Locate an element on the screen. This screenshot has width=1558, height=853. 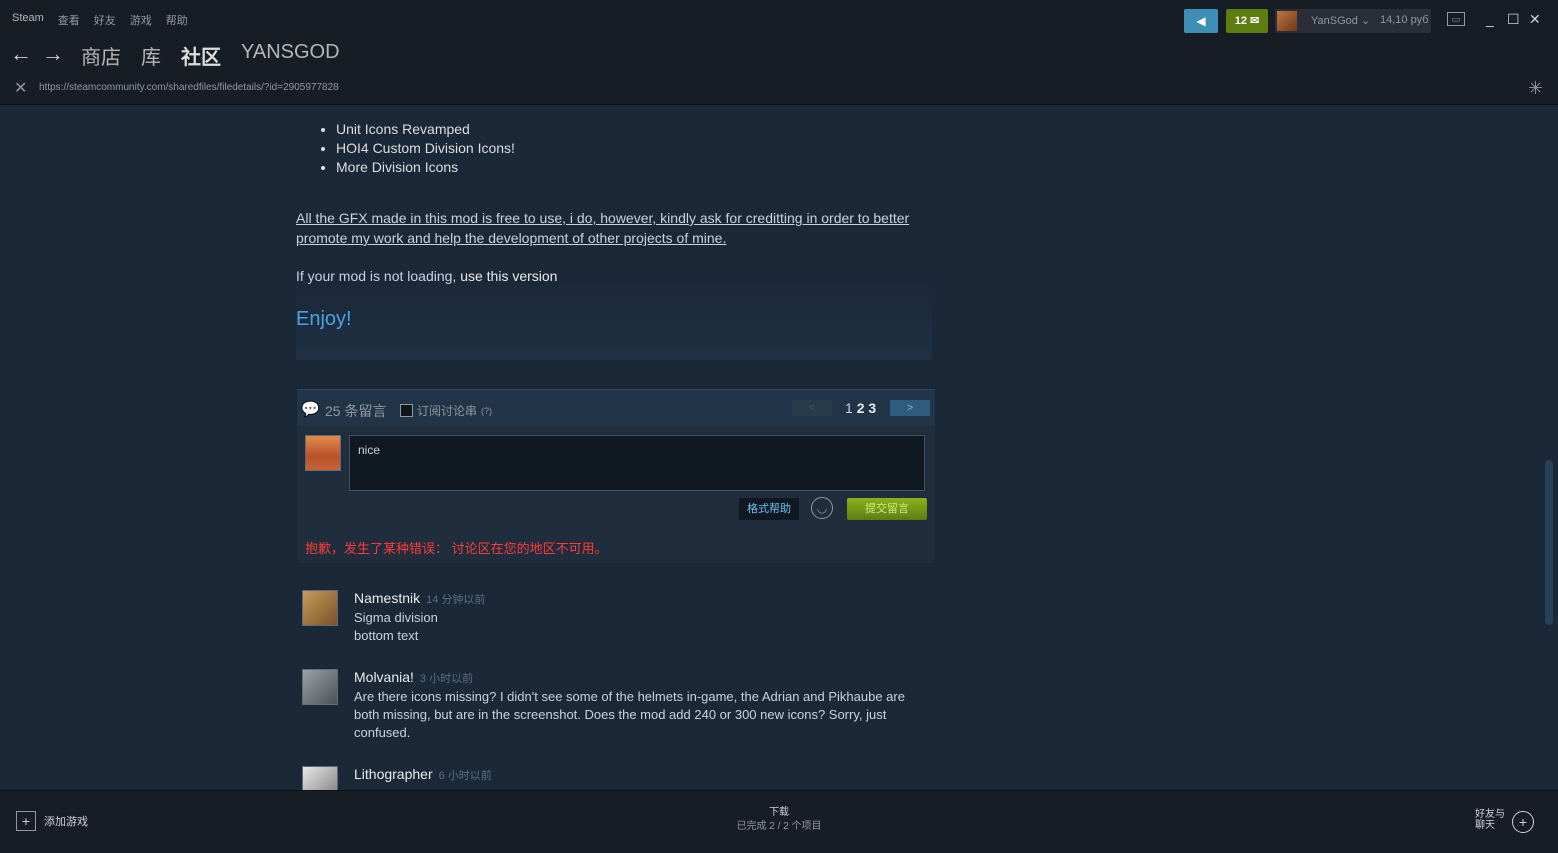
enjoy-heading: Enjoy! is located at coordinates (324, 319).